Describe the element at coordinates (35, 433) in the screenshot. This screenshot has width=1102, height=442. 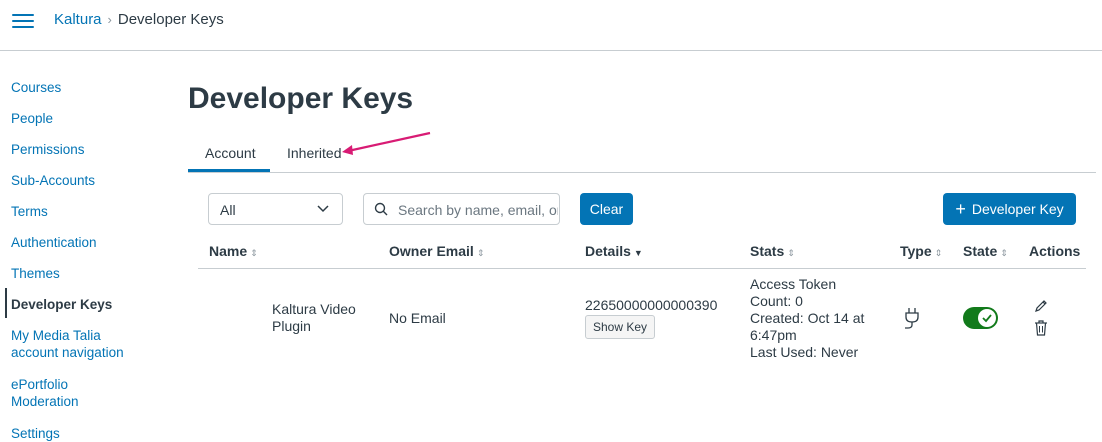
I see `nav-settings: Settings` at that location.